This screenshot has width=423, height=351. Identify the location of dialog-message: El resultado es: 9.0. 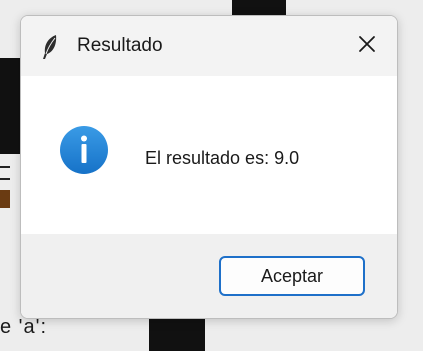
(222, 158).